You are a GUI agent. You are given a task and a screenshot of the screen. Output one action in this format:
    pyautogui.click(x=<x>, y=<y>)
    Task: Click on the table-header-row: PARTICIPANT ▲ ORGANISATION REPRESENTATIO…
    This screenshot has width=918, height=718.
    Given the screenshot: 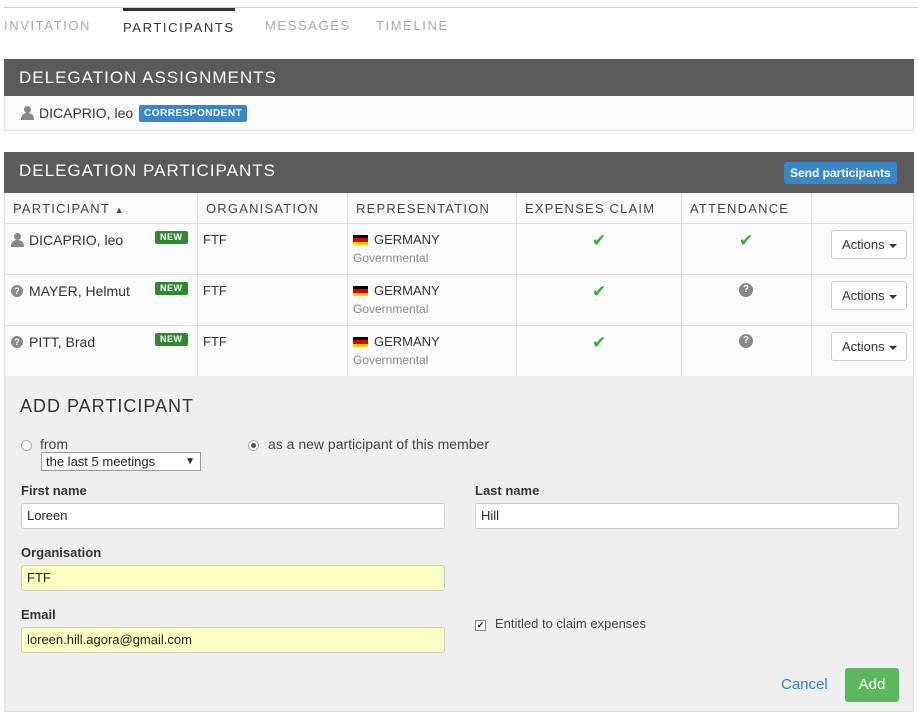 What is the action you would take?
    pyautogui.click(x=459, y=208)
    